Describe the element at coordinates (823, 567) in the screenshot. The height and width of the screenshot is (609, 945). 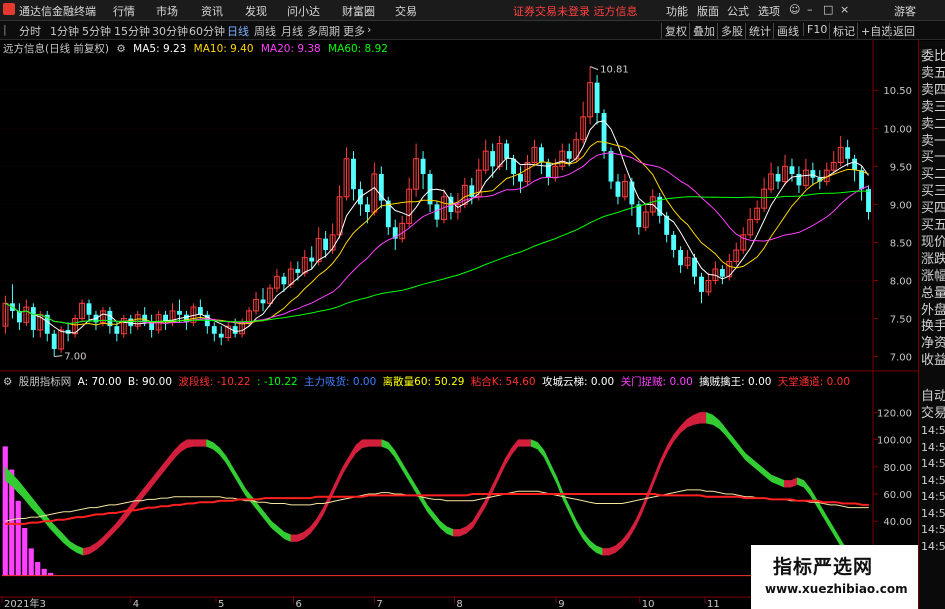
I see `watermark-title: 指标严选网` at that location.